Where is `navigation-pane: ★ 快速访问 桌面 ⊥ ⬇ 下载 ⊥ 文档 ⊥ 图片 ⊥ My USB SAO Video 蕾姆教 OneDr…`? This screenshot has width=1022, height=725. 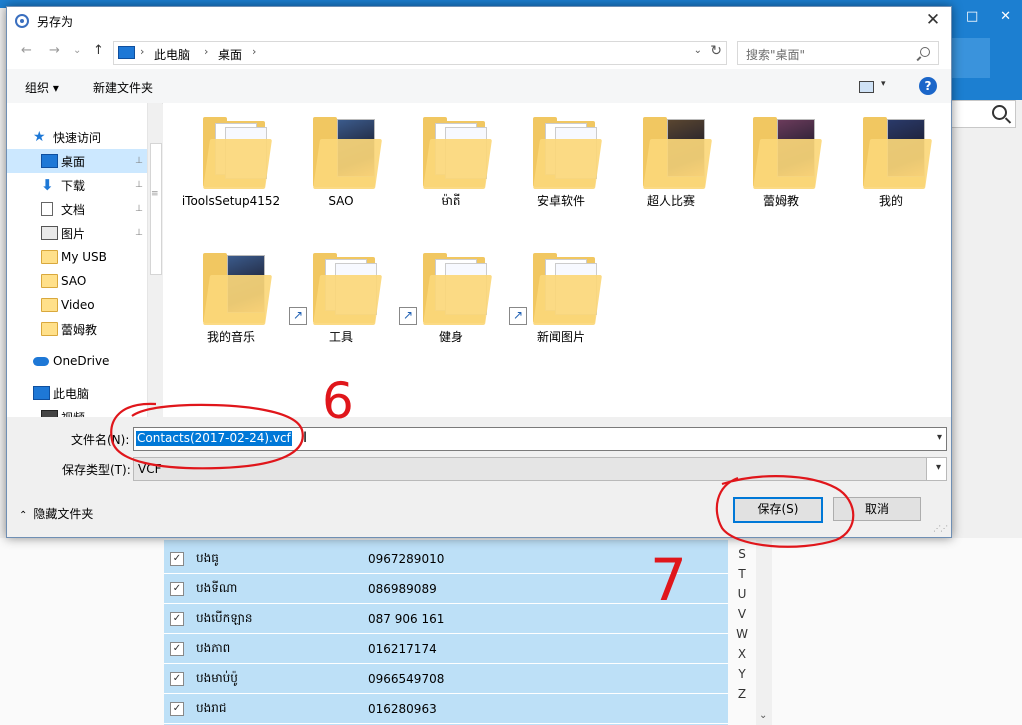 navigation-pane: ★ 快速访问 桌面 ⊥ ⬇ 下载 ⊥ 文档 ⊥ 图片 ⊥ My USB SAO Video 蕾姆教 OneDr… is located at coordinates (77, 260).